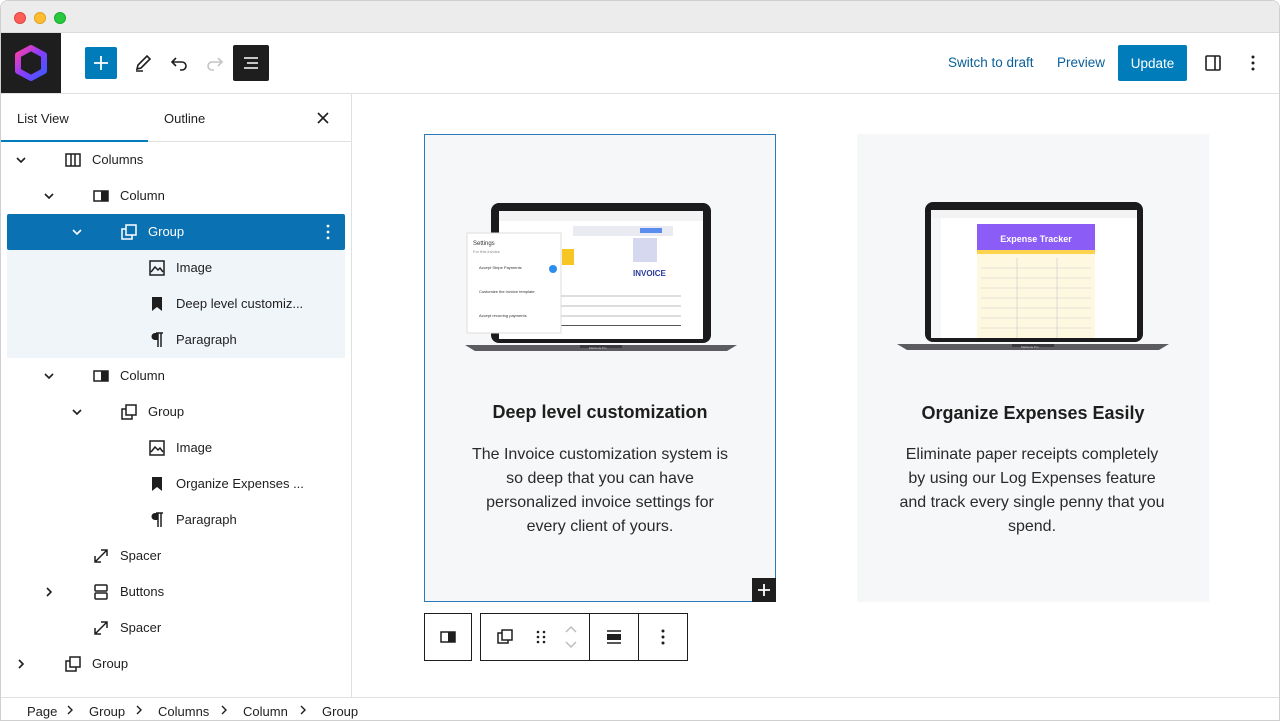 This screenshot has height=721, width=1280. What do you see at coordinates (614, 637) in the screenshot?
I see `align-button` at bounding box center [614, 637].